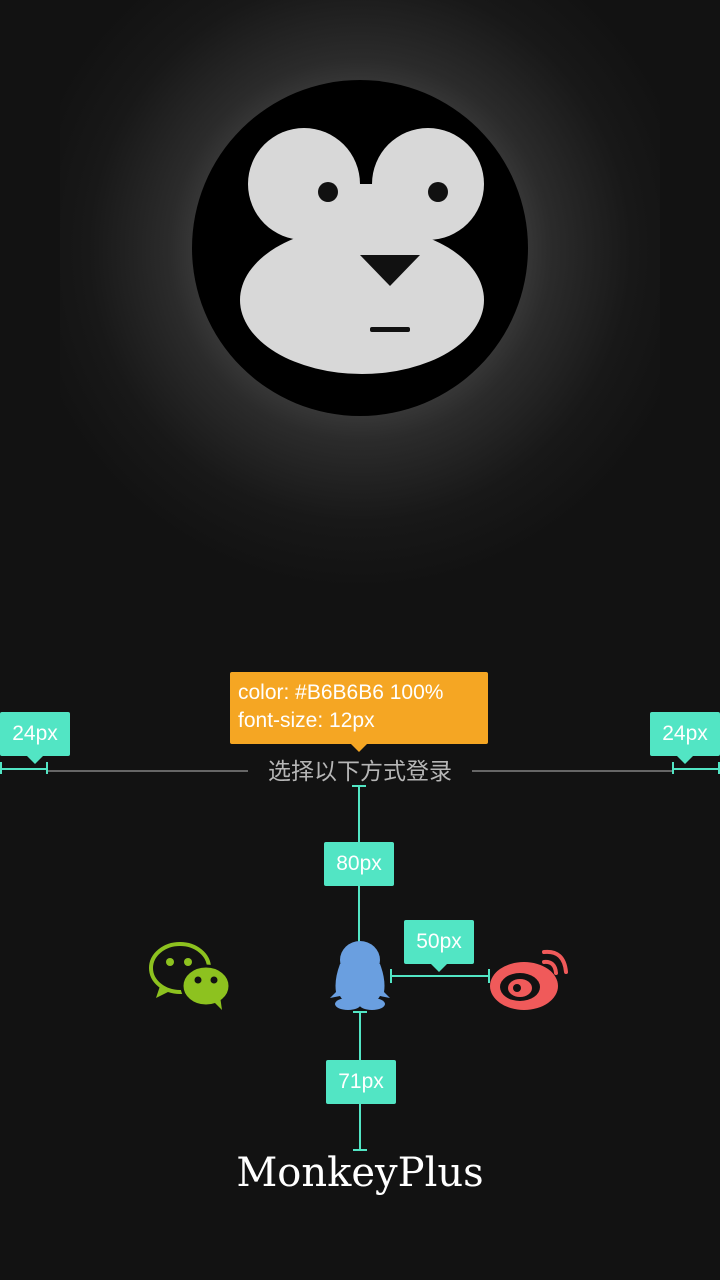 The image size is (720, 1280). I want to click on login-prompt: 选择以下方式登录, so click(360, 772).